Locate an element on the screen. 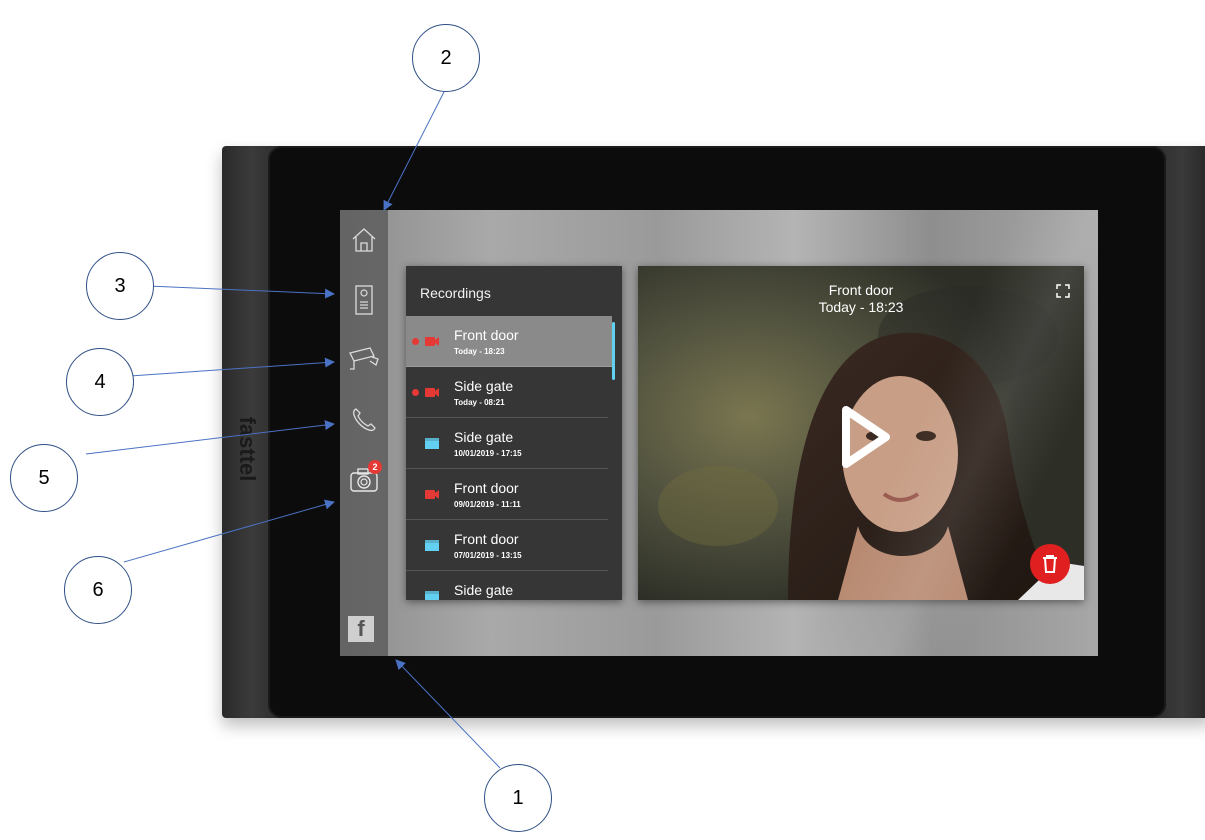  trash-icon is located at coordinates (1050, 564).